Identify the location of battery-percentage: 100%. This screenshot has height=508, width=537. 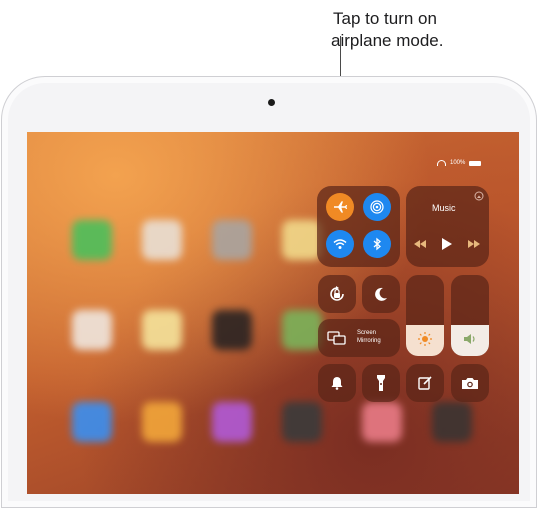
(458, 163).